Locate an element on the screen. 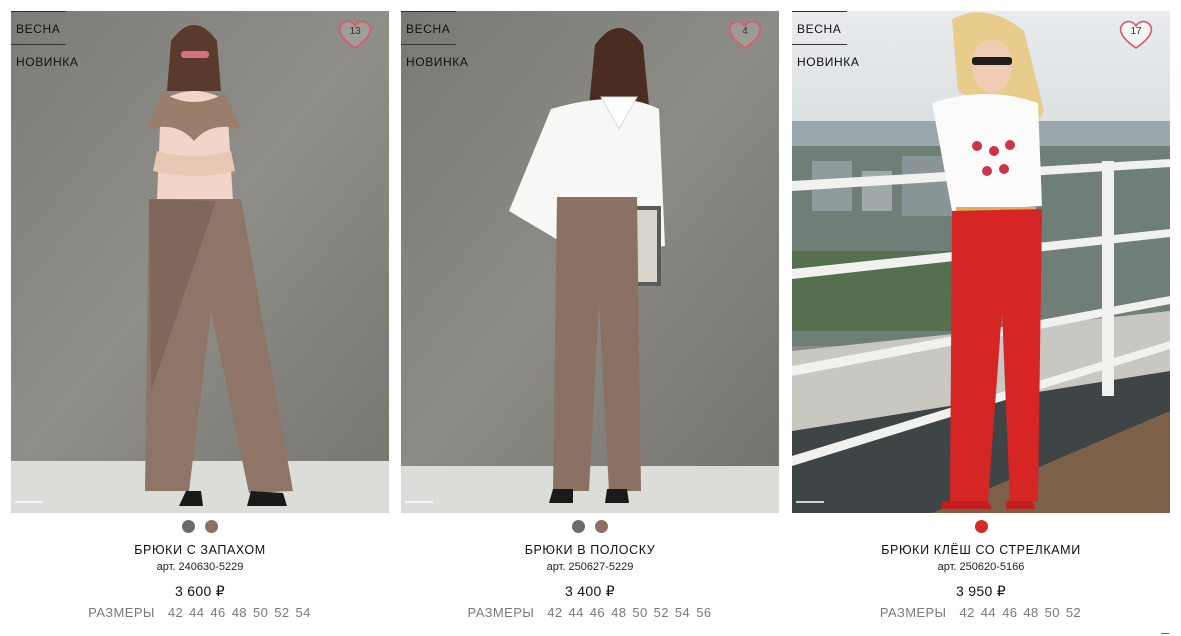  product-sku: арт. 250627-5229 is located at coordinates (590, 567).